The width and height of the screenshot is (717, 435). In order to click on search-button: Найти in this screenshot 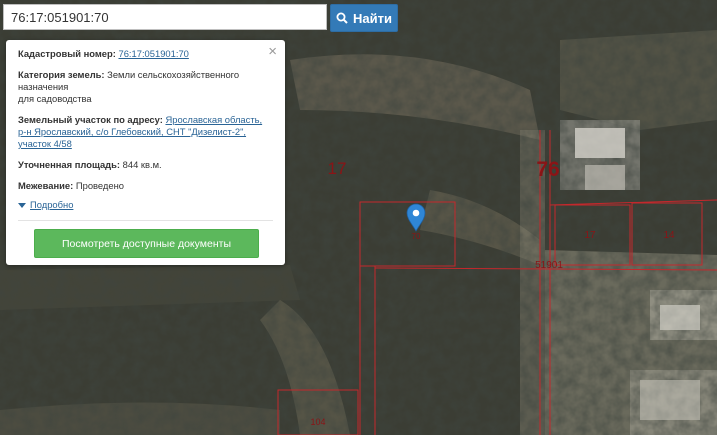, I will do `click(364, 18)`.